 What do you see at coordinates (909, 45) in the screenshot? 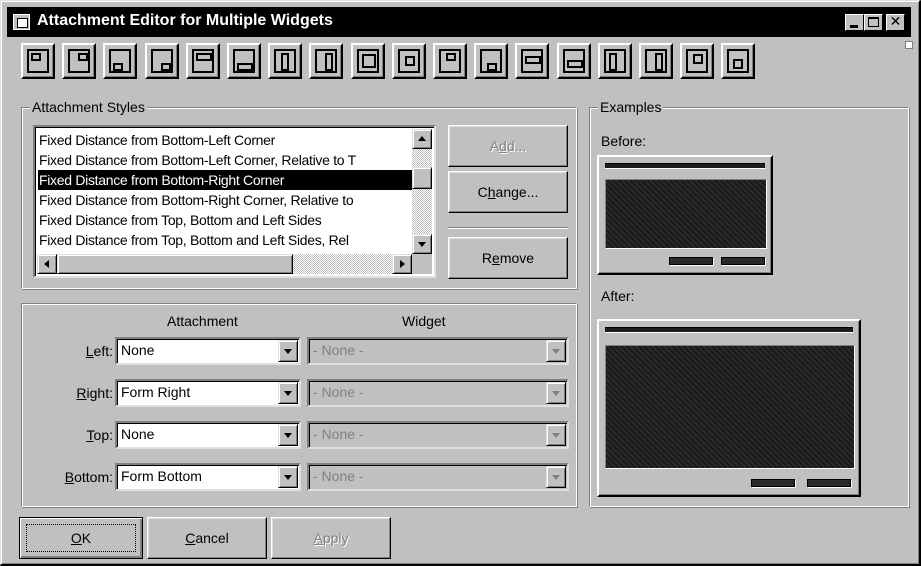
I see `resize-grip-icon` at bounding box center [909, 45].